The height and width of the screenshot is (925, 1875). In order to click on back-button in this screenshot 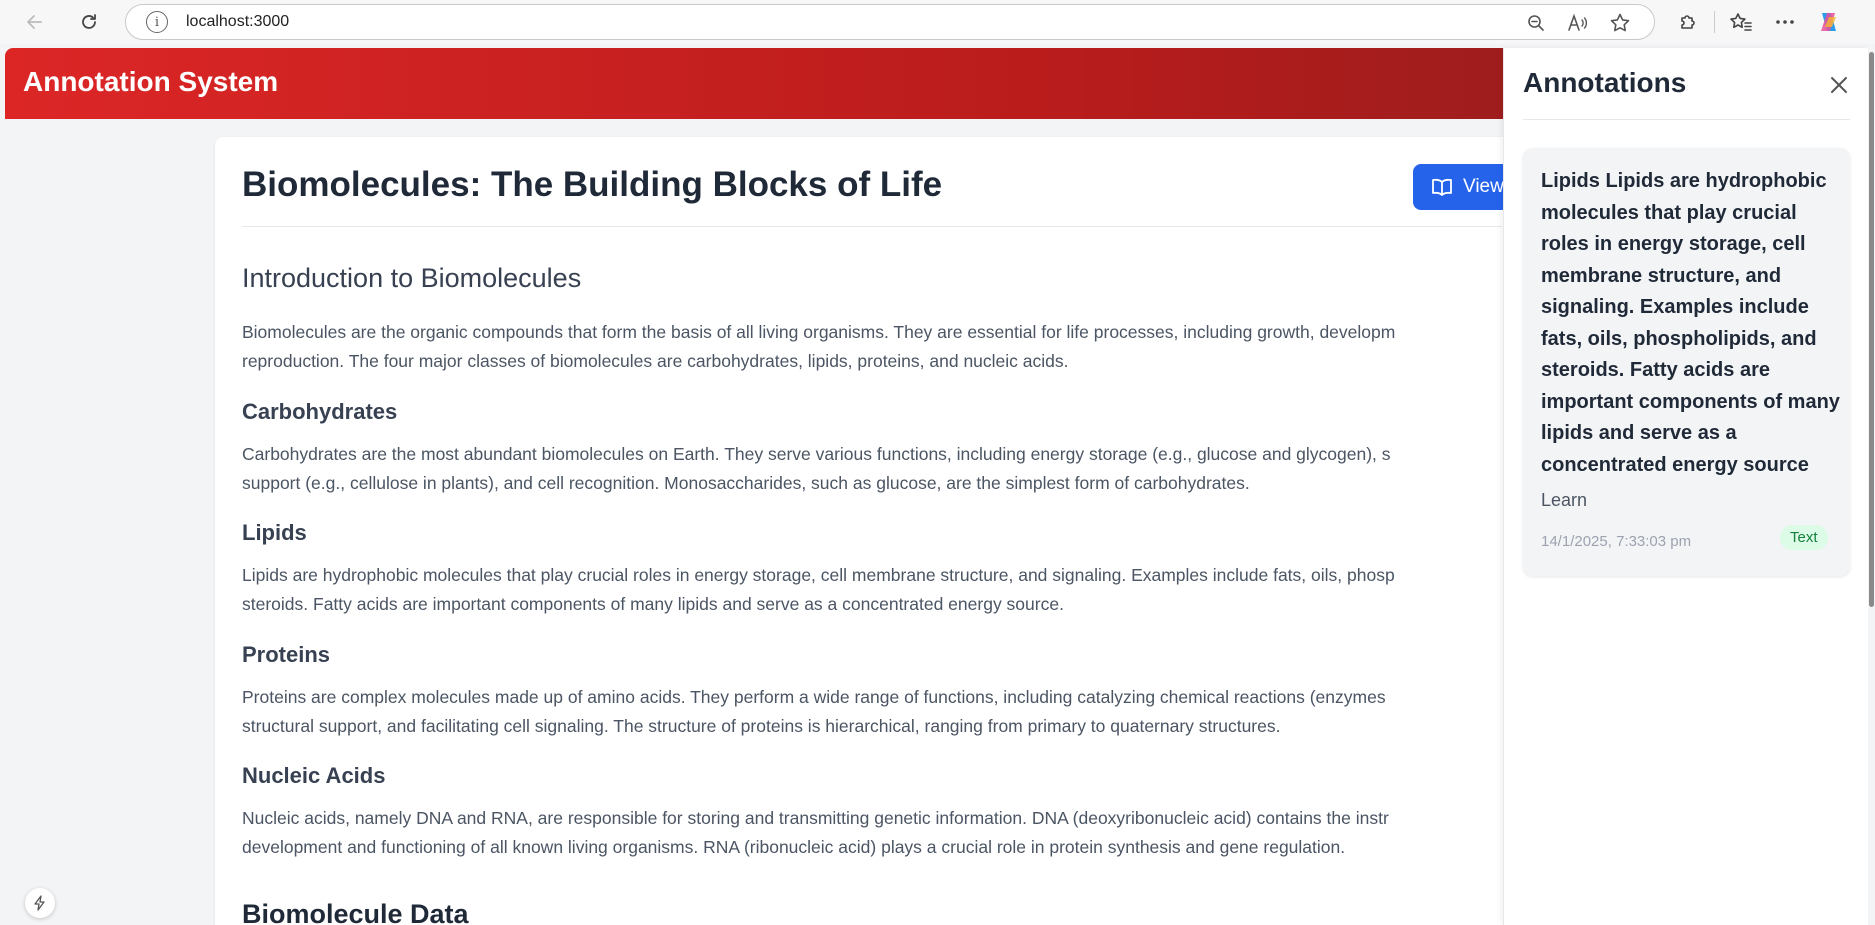, I will do `click(35, 22)`.